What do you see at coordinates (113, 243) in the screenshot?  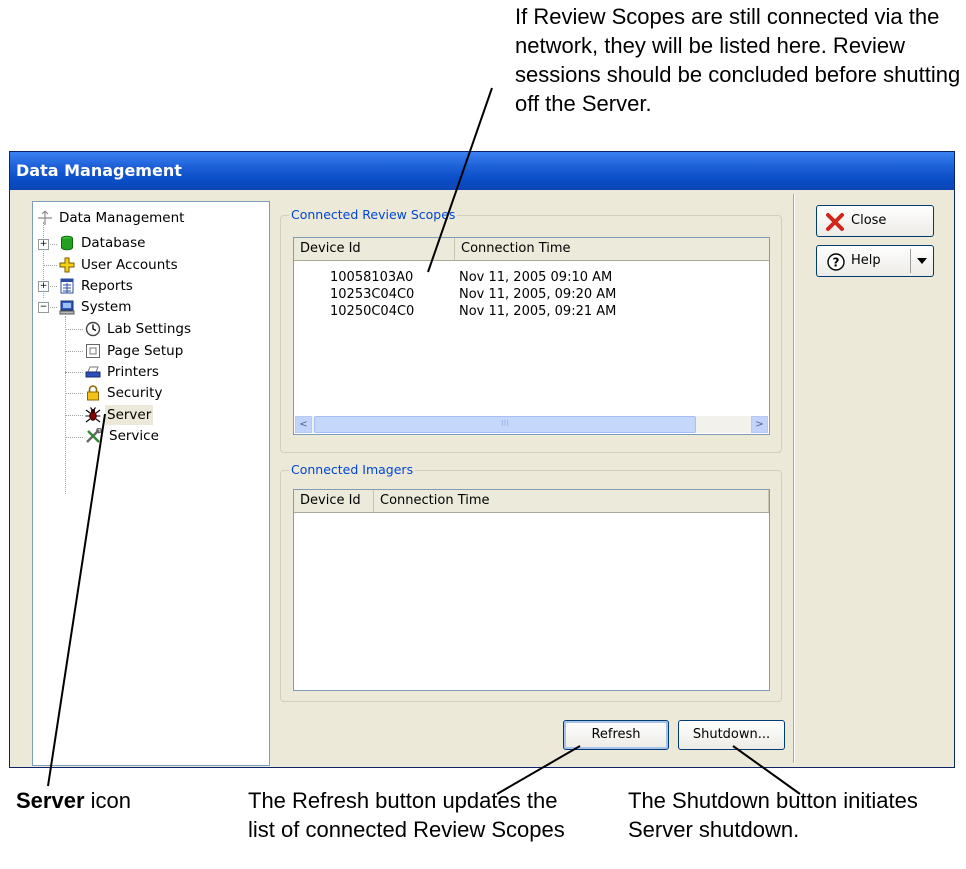 I see `tree-item-label: Database` at bounding box center [113, 243].